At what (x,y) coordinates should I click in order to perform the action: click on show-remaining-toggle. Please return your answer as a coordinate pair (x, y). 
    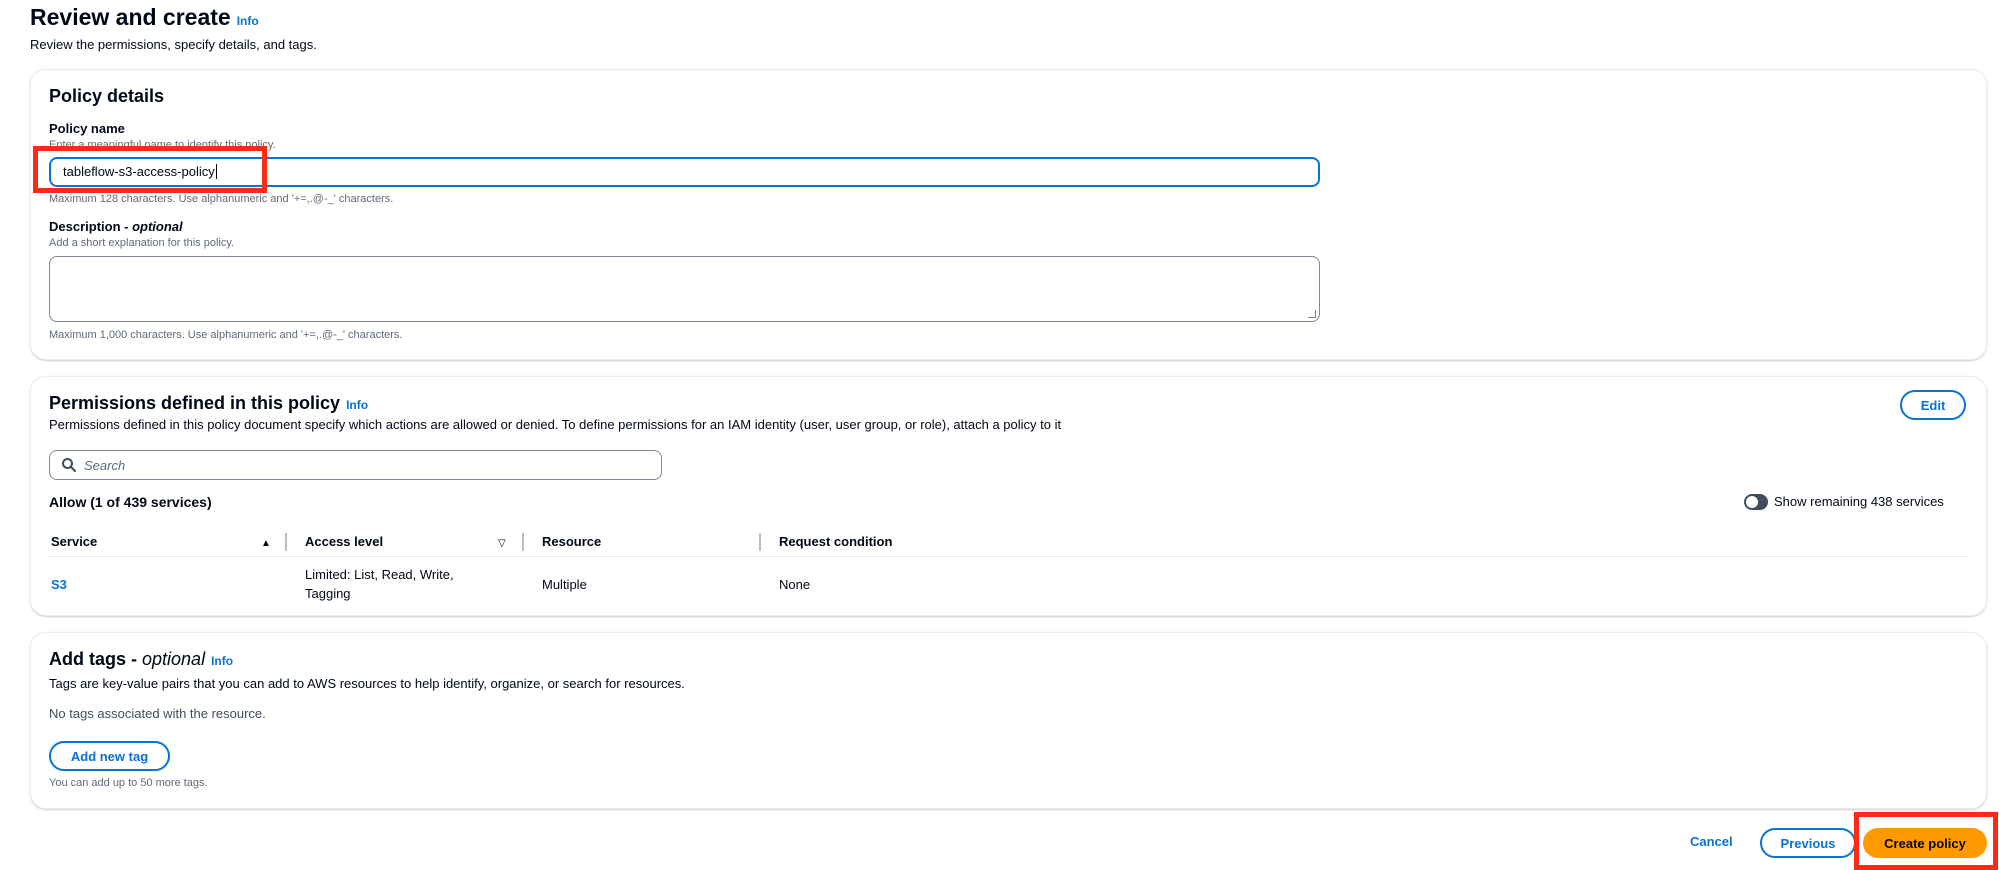
    Looking at the image, I should click on (1756, 502).